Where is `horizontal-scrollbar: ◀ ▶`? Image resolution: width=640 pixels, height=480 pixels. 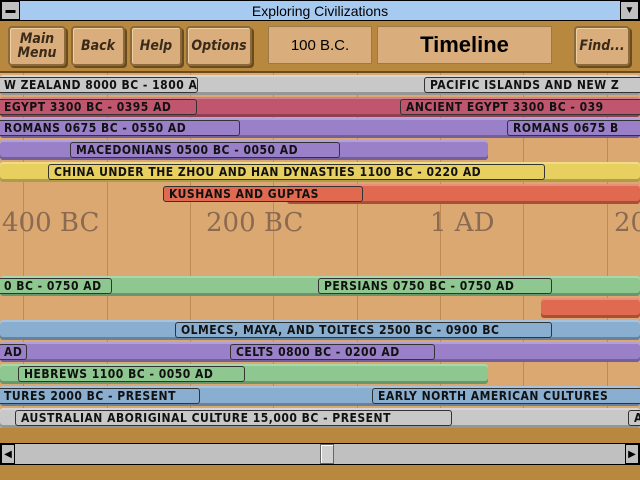 horizontal-scrollbar: ◀ ▶ is located at coordinates (320, 454).